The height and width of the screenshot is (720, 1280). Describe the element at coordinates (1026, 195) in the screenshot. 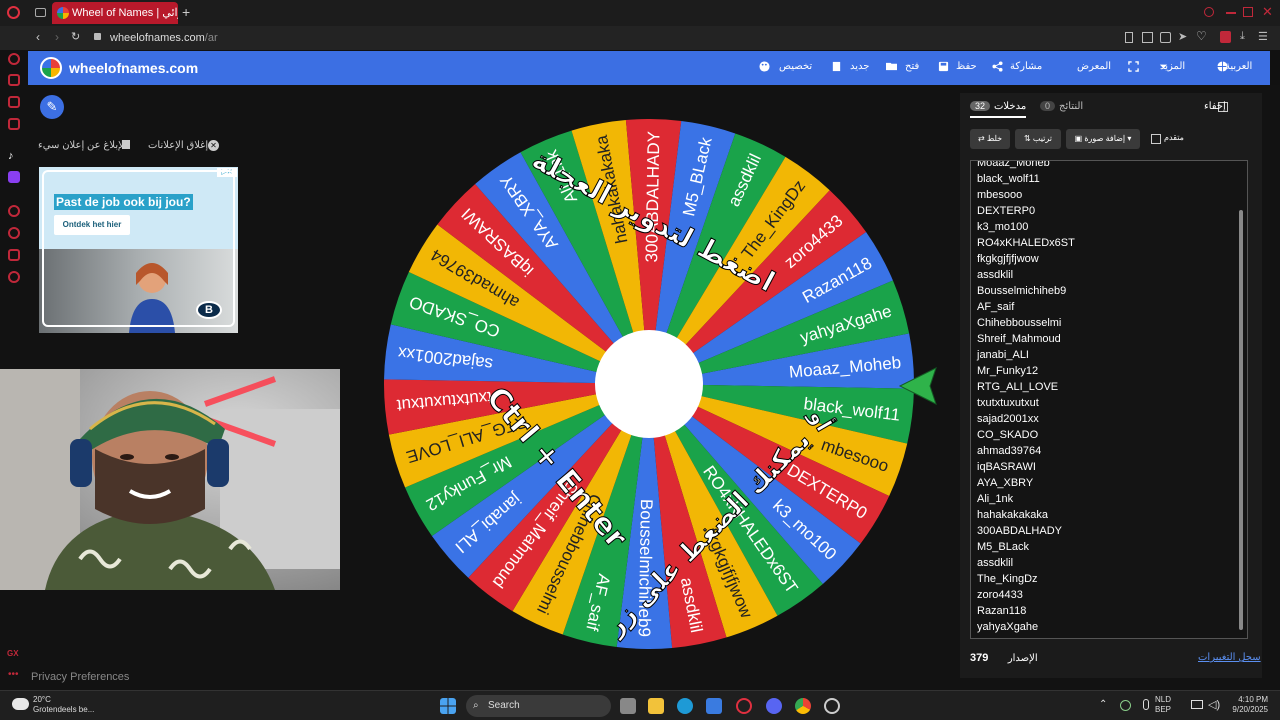

I see `entry-item: mbesooo` at that location.